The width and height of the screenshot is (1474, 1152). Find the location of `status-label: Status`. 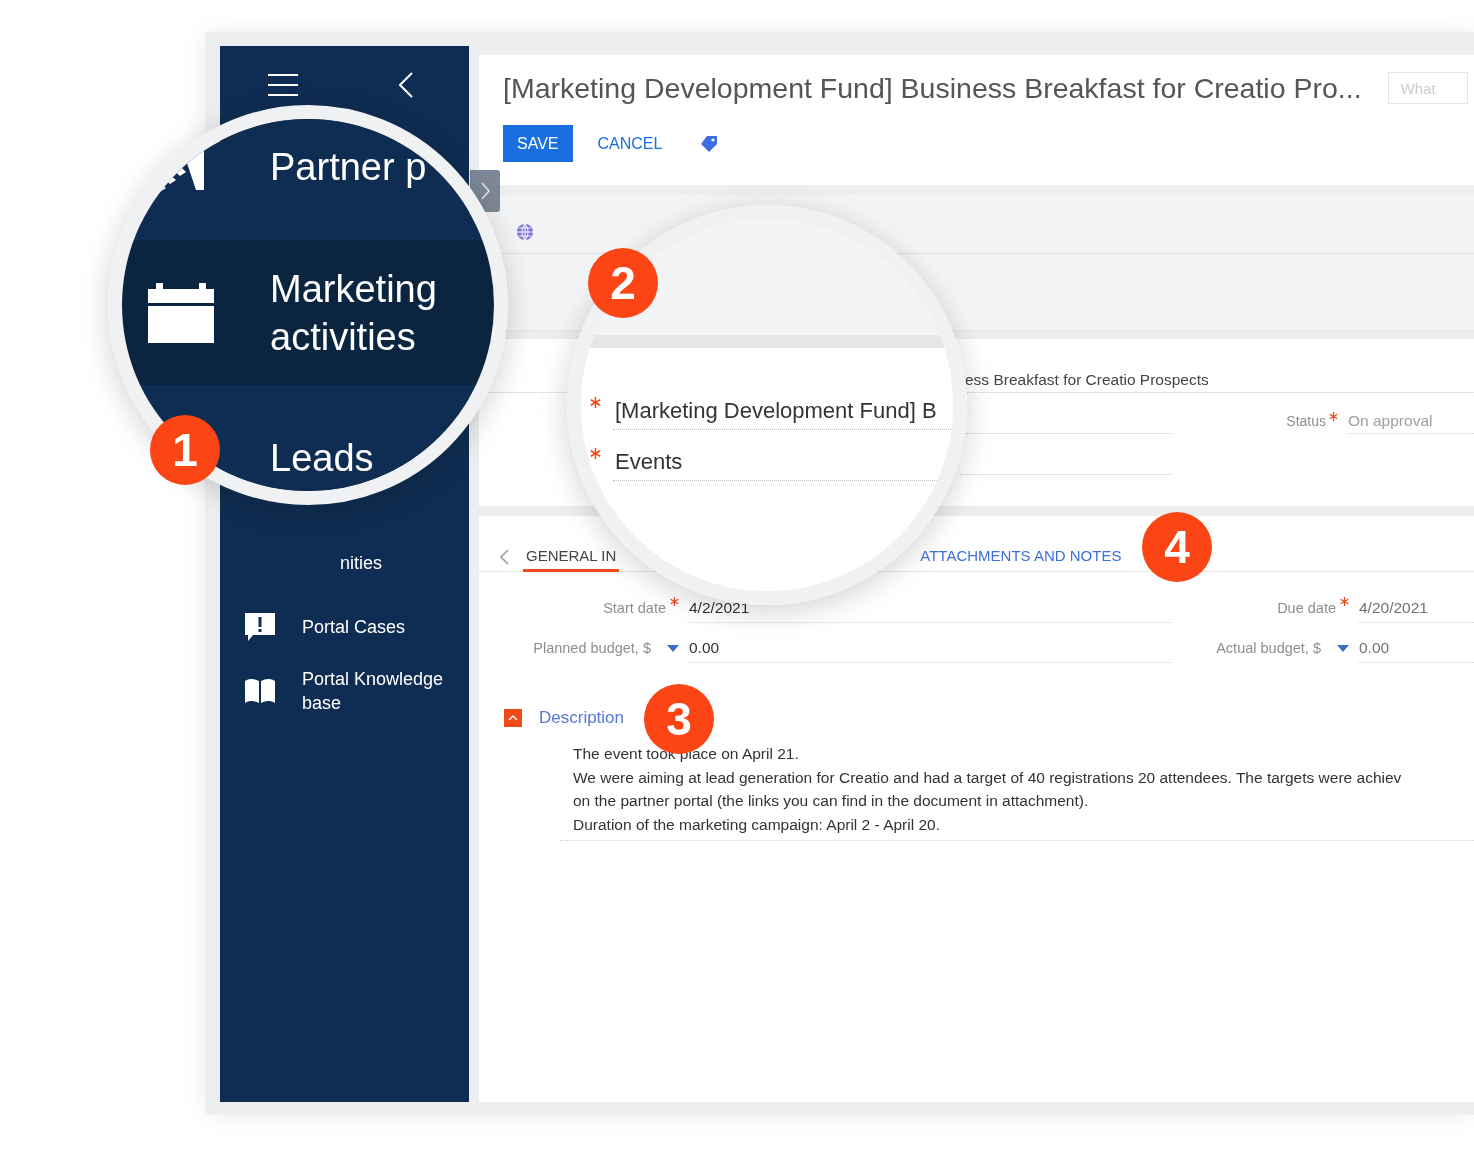

status-label: Status is located at coordinates (1306, 421).